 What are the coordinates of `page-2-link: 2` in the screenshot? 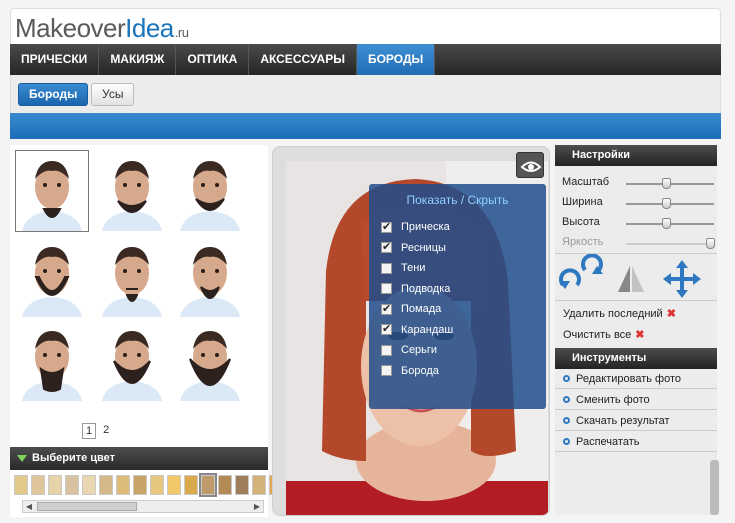 It's located at (106, 431).